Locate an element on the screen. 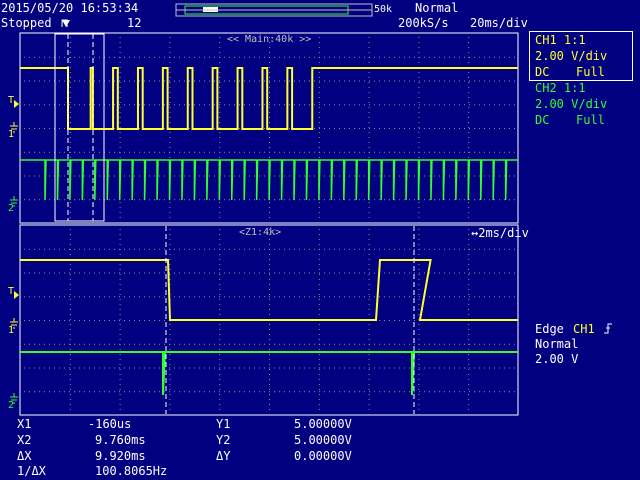 The image size is (640, 480). cursor-y1-value: 5.00000V is located at coordinates (323, 424).